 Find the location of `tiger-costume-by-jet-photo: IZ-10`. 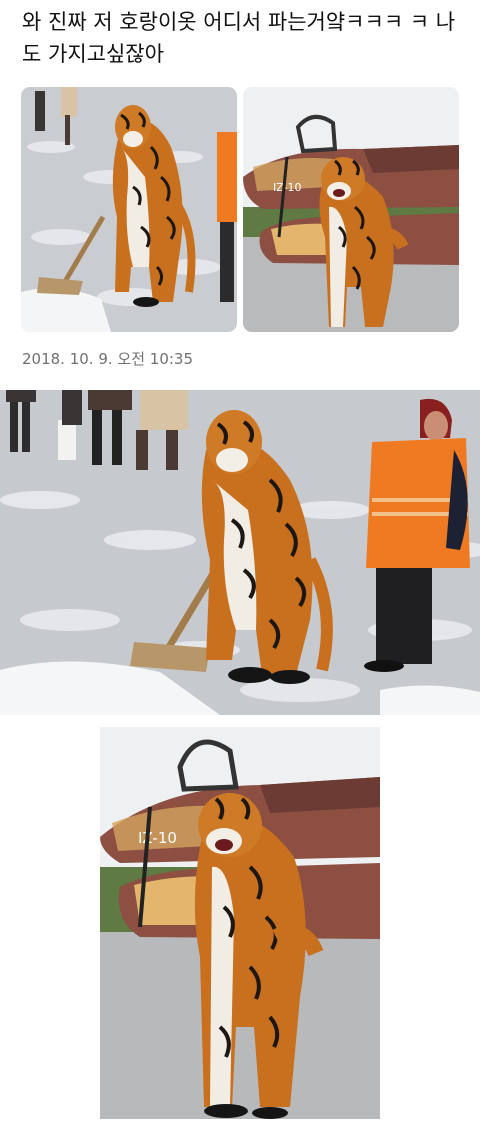

tiger-costume-by-jet-photo: IZ-10 is located at coordinates (351, 209).